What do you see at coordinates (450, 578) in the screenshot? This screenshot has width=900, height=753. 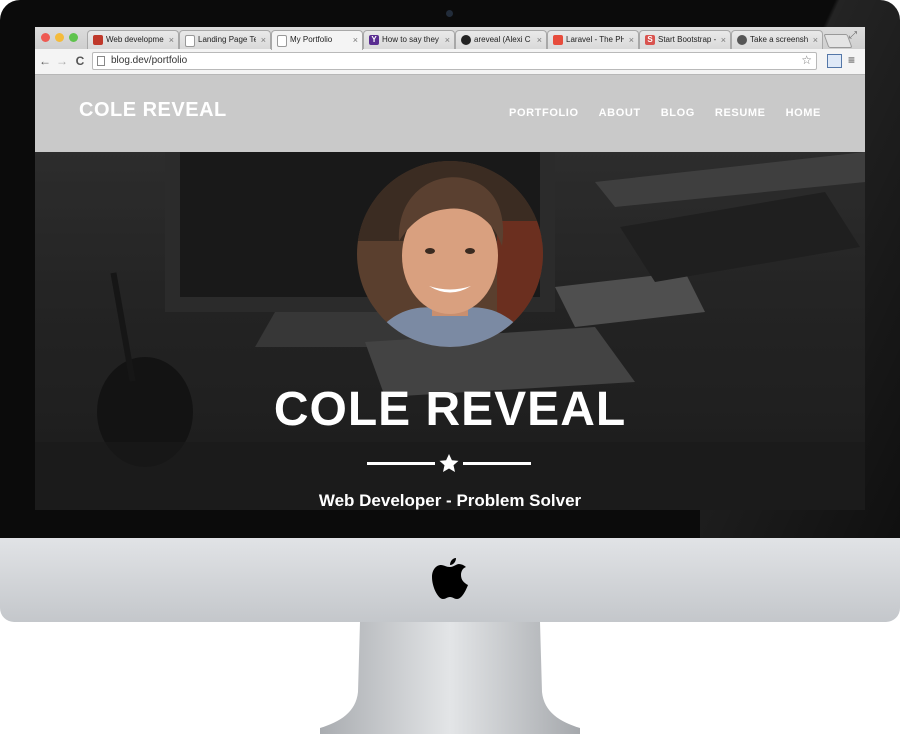 I see `apple-logo-icon` at bounding box center [450, 578].